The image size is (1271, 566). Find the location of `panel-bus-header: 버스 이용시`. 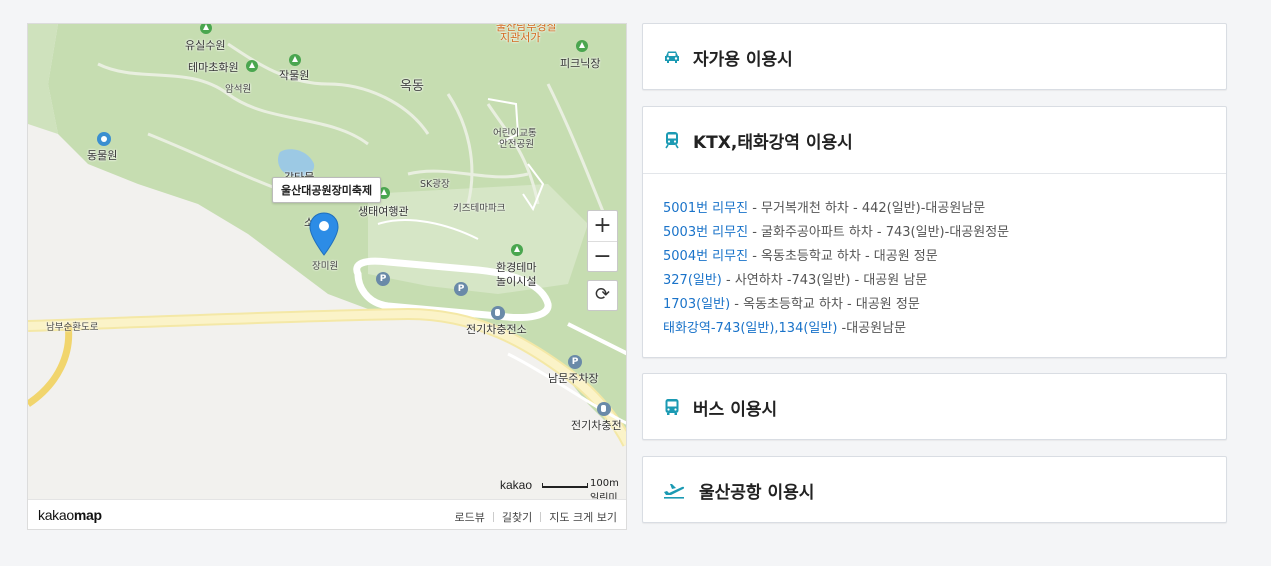

panel-bus-header: 버스 이용시 is located at coordinates (934, 407).